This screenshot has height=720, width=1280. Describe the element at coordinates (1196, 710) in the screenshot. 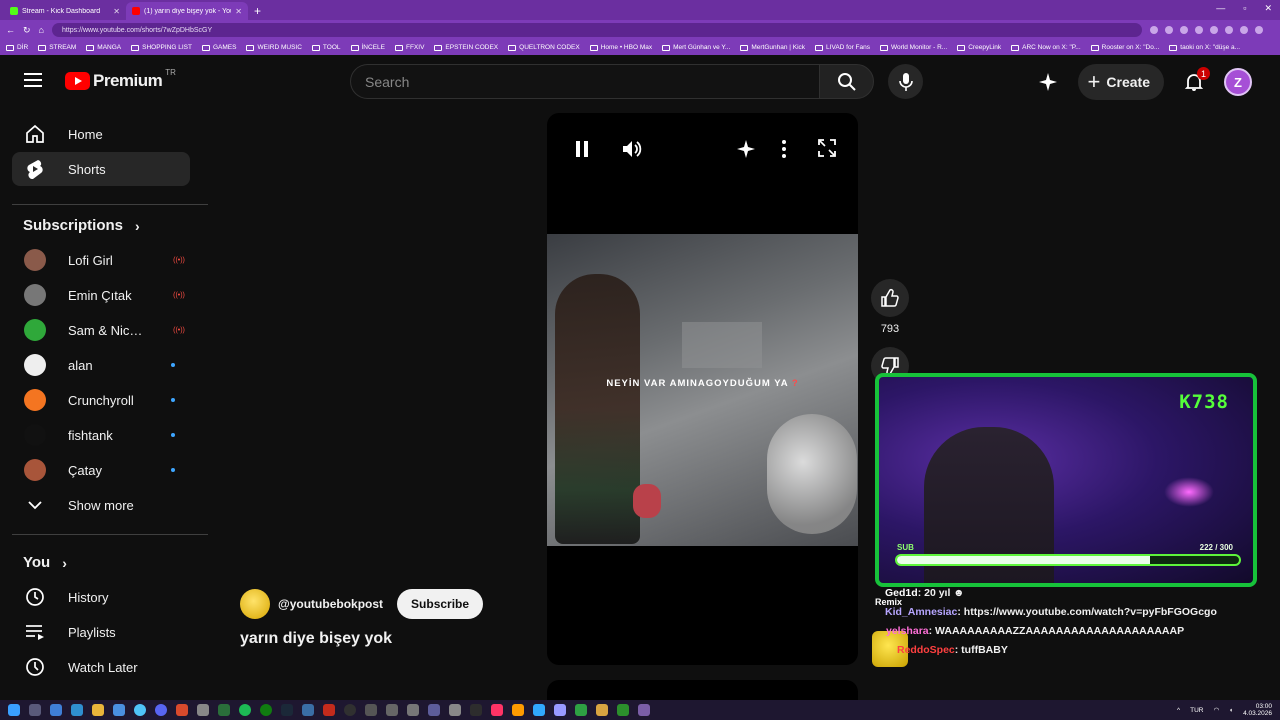

I see `language-indicator: TUR` at that location.